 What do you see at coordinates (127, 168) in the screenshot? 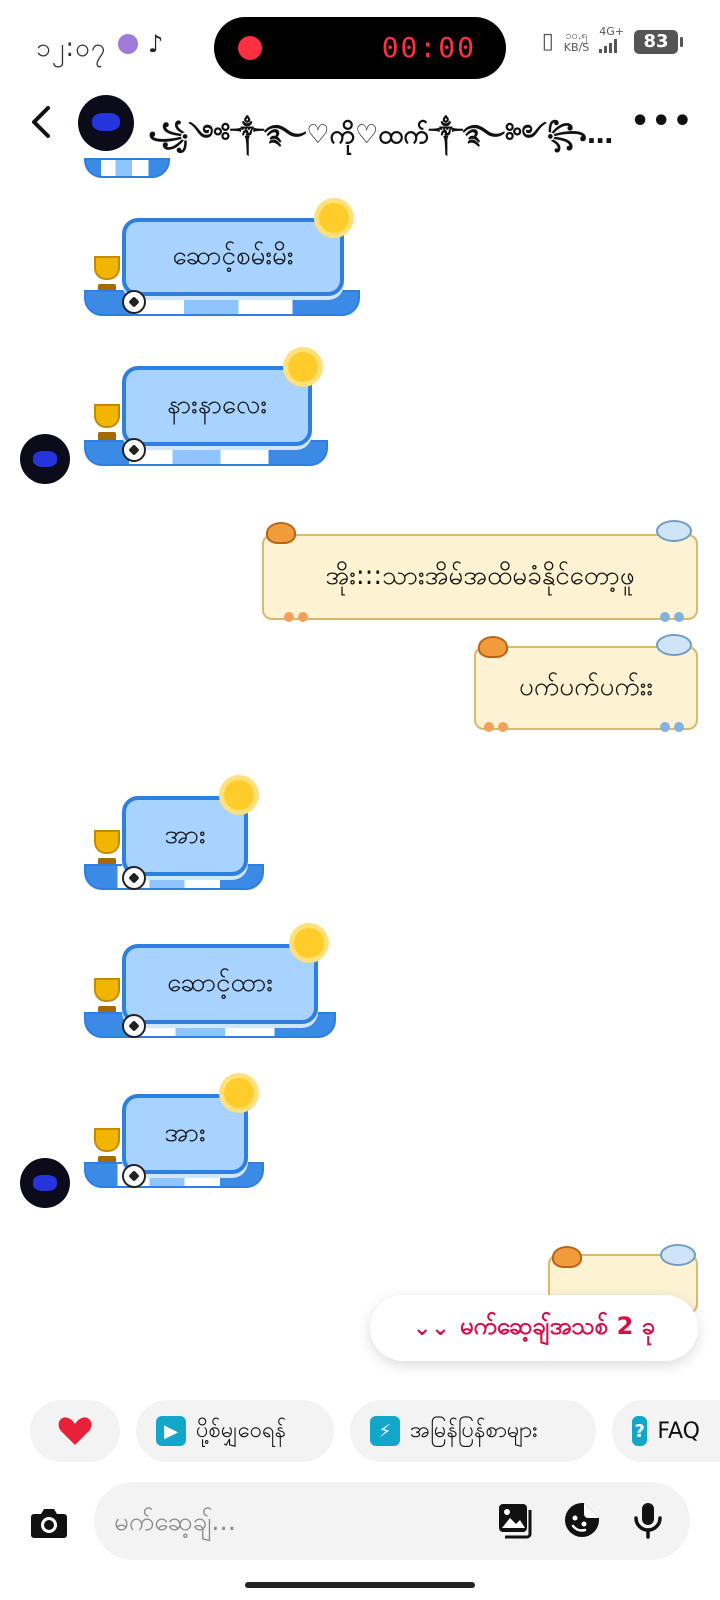
I see `sticker-scarf-decoration` at bounding box center [127, 168].